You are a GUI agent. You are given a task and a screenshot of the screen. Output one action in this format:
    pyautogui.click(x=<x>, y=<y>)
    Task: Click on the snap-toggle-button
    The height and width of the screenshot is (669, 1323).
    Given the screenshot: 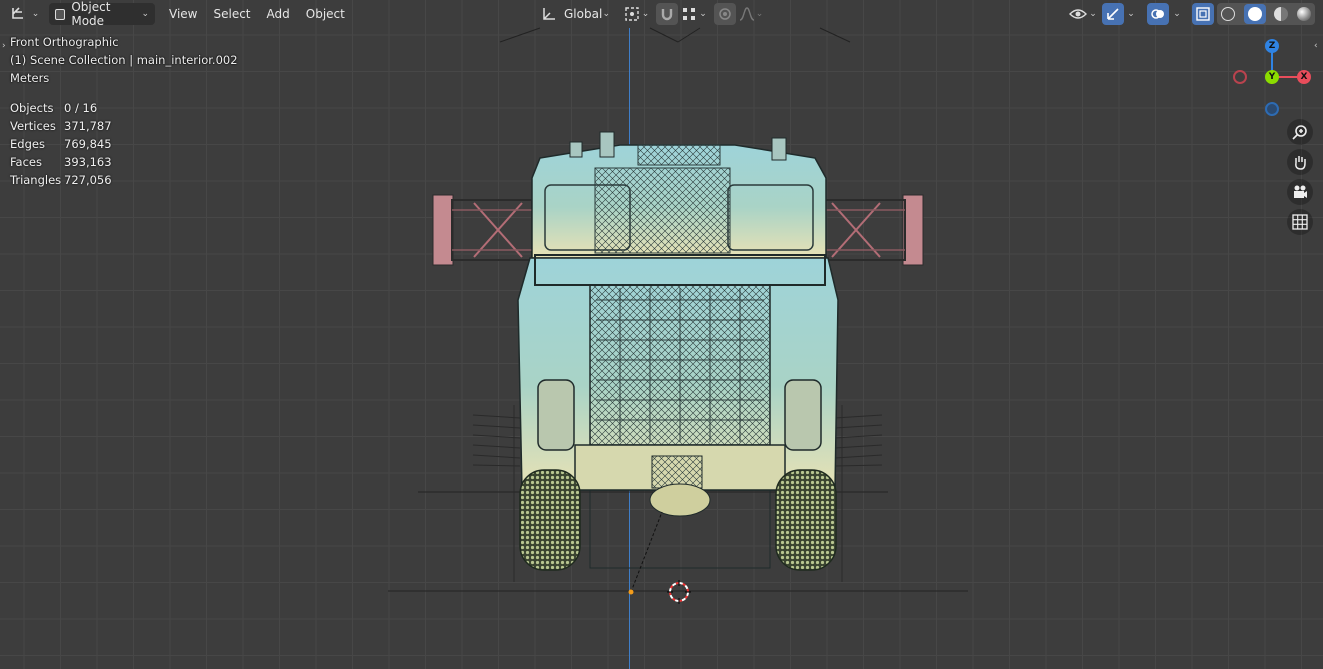 What is the action you would take?
    pyautogui.click(x=667, y=14)
    